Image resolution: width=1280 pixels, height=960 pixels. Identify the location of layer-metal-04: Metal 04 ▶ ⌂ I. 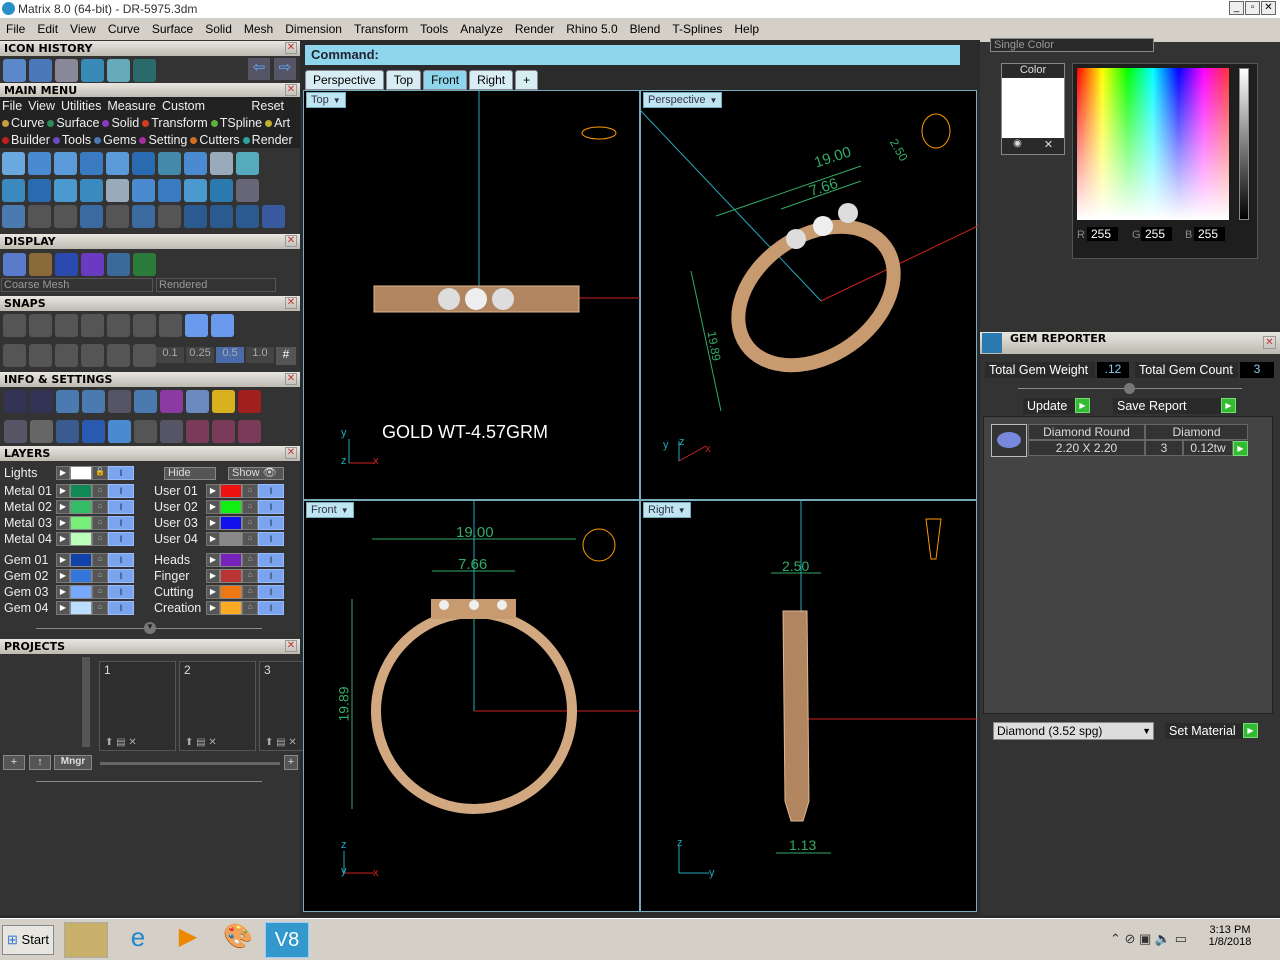
(69, 538).